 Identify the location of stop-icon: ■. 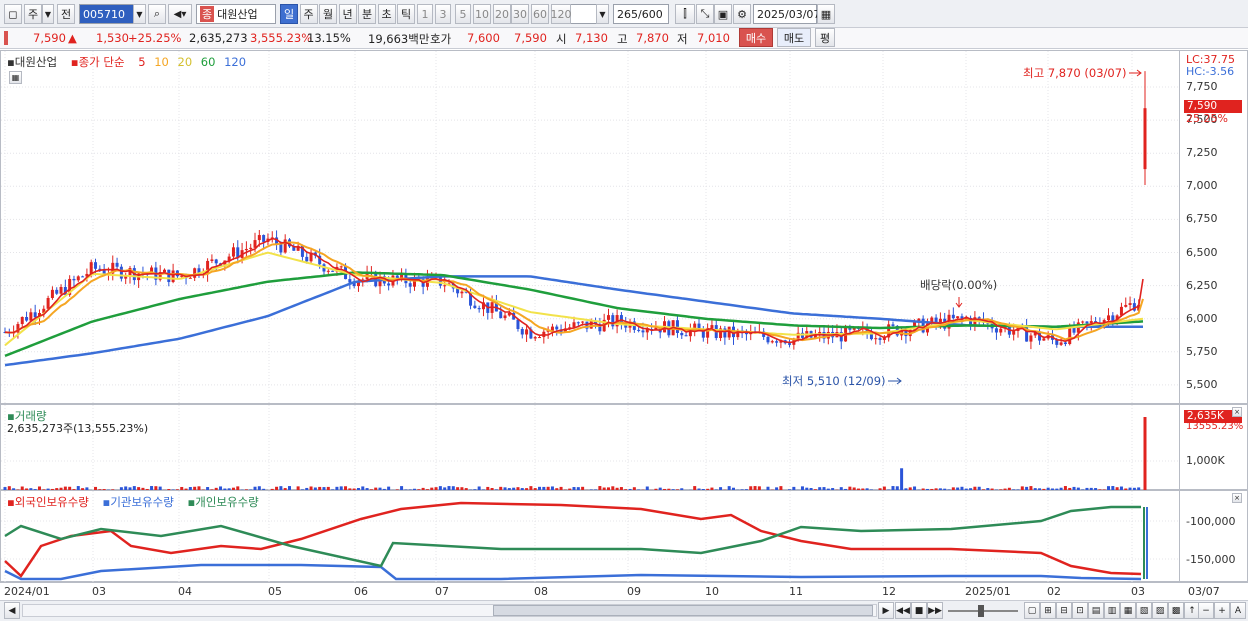
(919, 610).